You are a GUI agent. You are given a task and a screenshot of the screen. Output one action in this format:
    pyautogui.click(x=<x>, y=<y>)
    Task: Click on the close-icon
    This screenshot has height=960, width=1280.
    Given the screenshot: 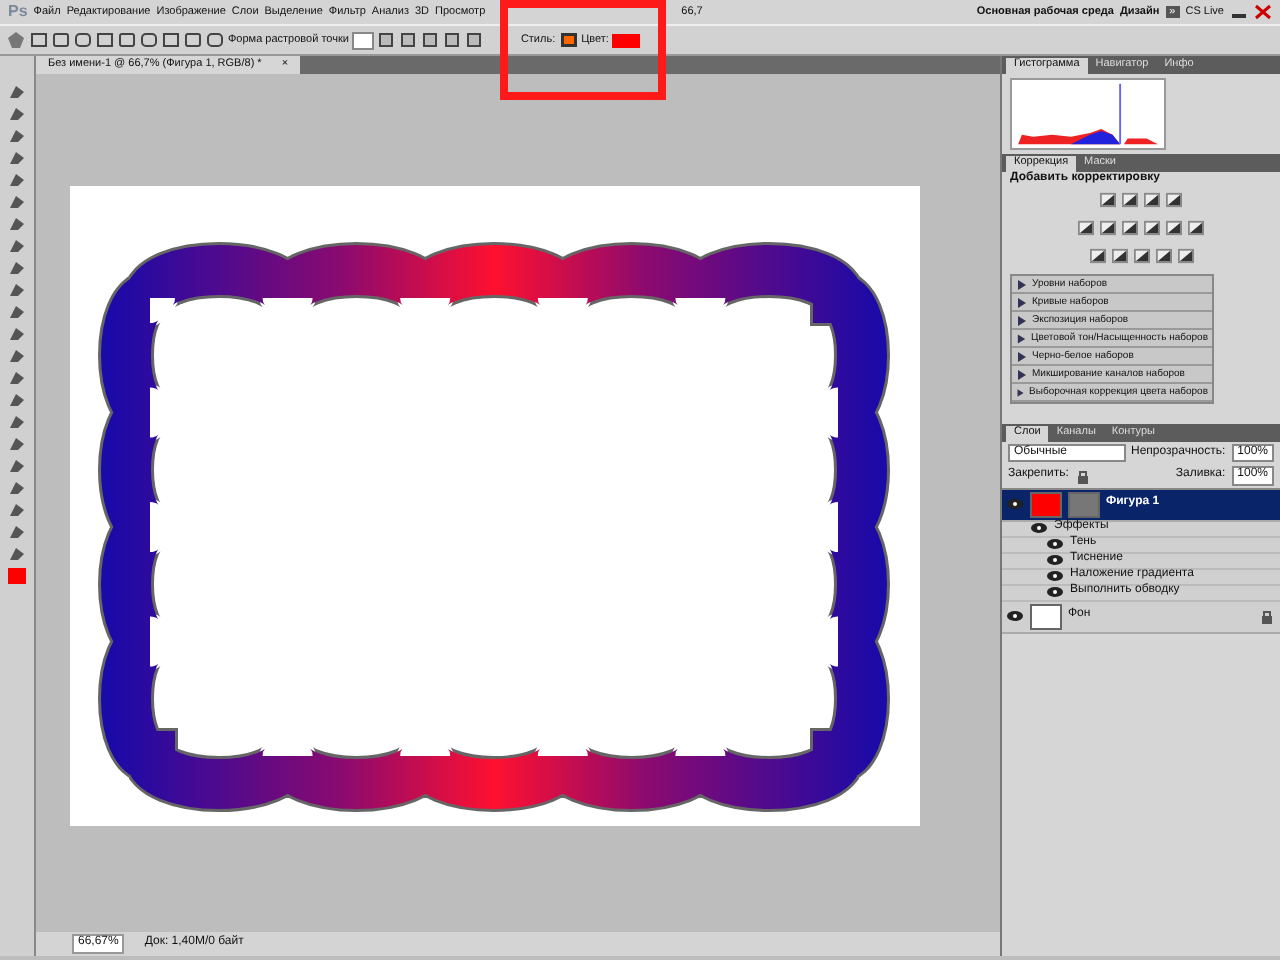 What is the action you would take?
    pyautogui.click(x=1263, y=12)
    